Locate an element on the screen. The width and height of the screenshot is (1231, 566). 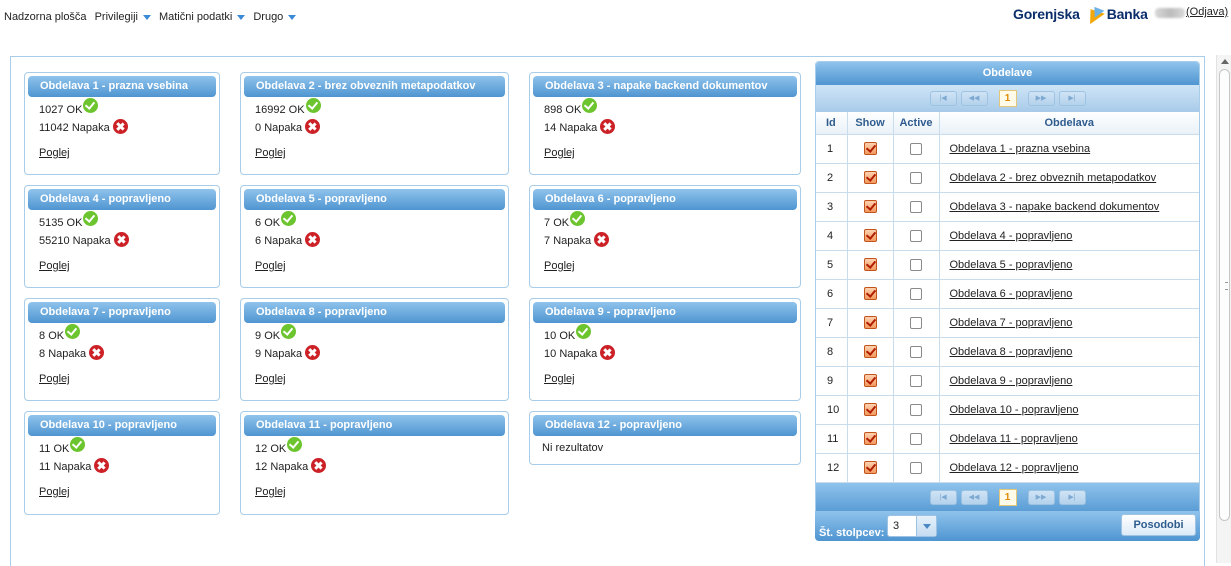
columns-select: 3 is located at coordinates (912, 526).